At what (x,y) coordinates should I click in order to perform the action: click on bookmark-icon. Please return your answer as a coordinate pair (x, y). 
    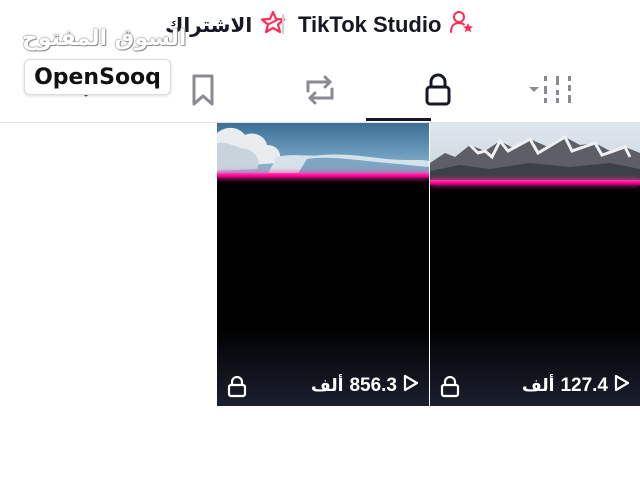
    Looking at the image, I should click on (203, 92).